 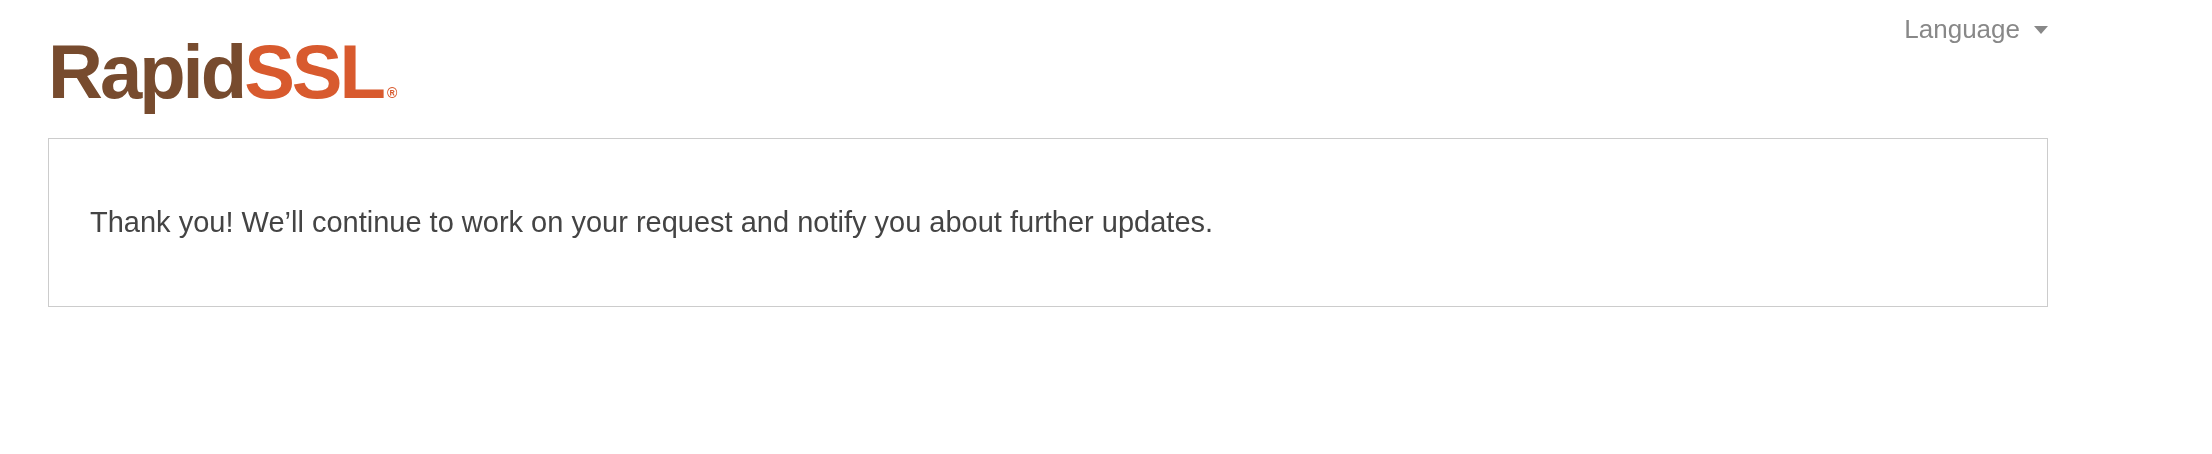 I want to click on caret-icon, so click(x=2041, y=29).